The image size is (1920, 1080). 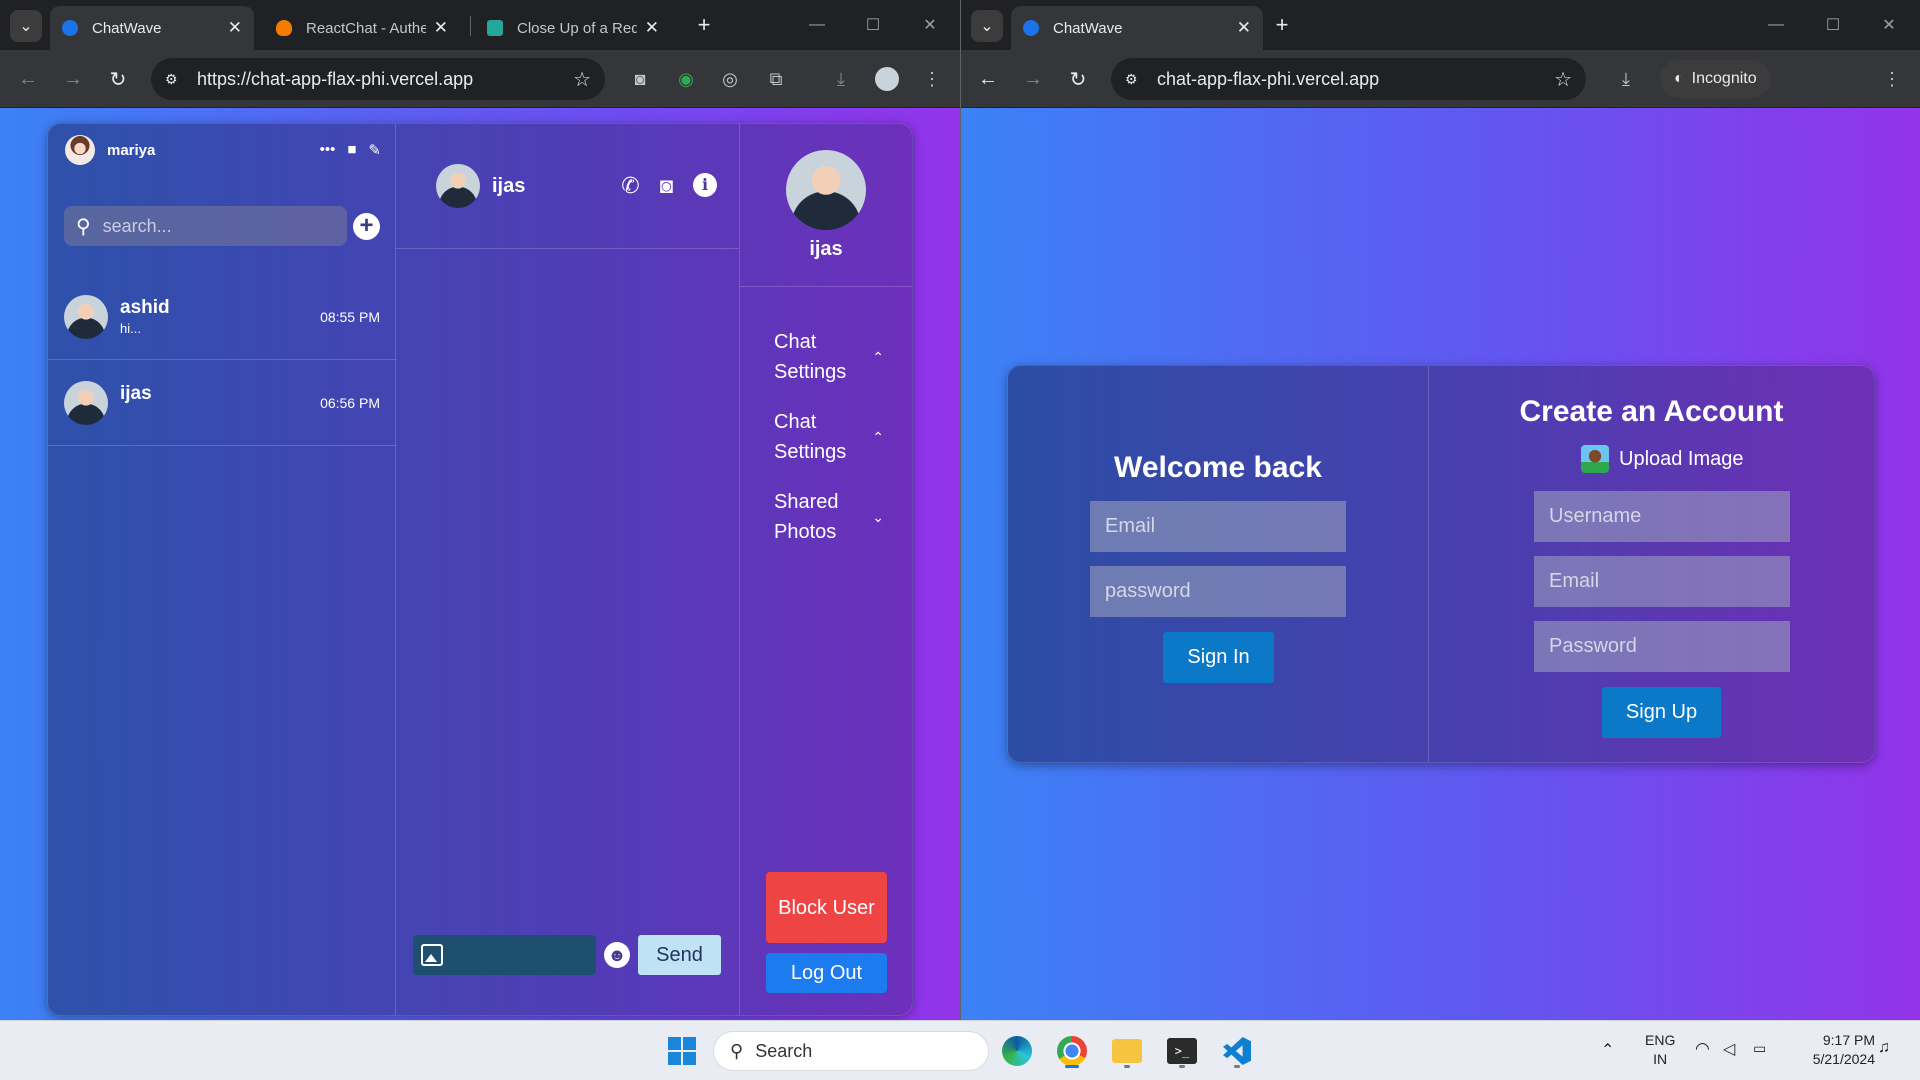 What do you see at coordinates (362, 28) in the screenshot?
I see `tab-reactchat: ReactChat - Authe ✕` at bounding box center [362, 28].